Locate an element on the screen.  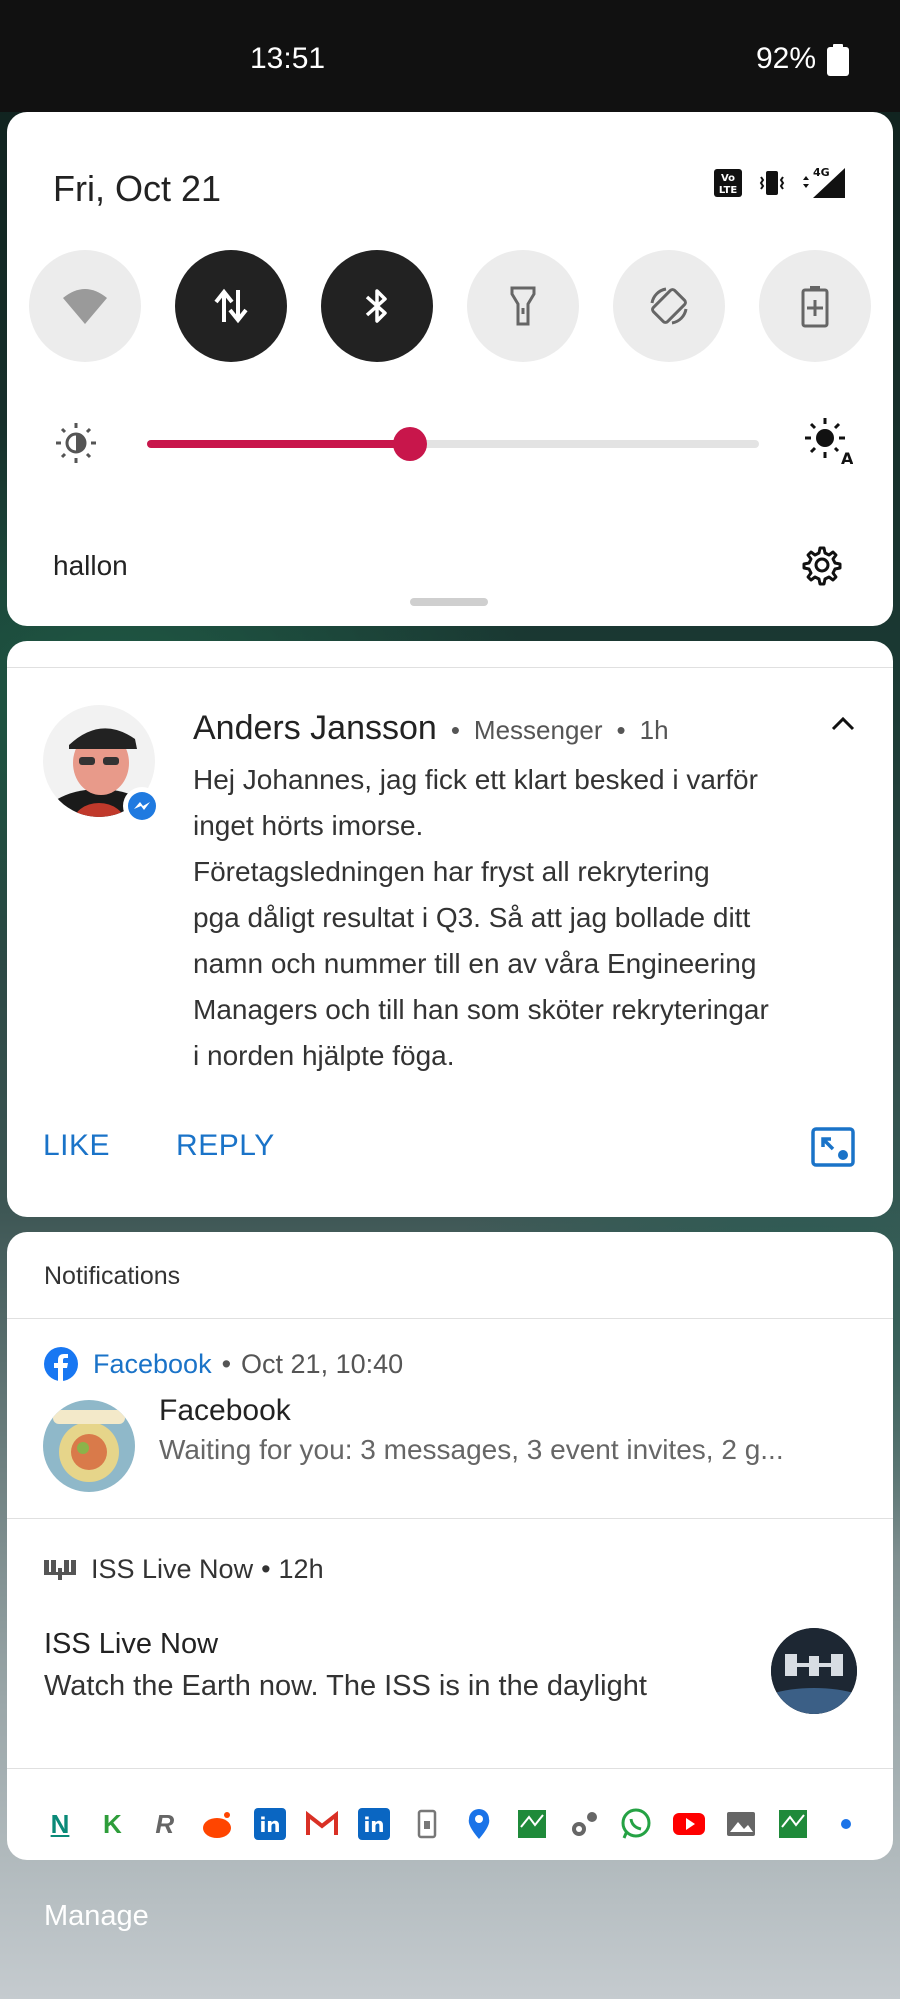
facebook-notification-title: Facebook is located at coordinates (225, 1410).